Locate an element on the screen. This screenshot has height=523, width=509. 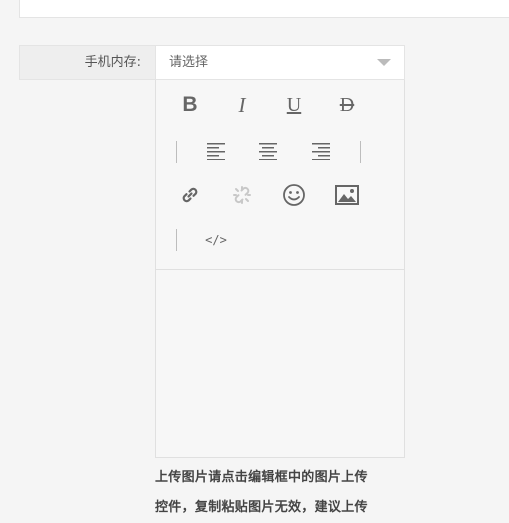
memory-form-row: 手机内存: 请选择 is located at coordinates (212, 62).